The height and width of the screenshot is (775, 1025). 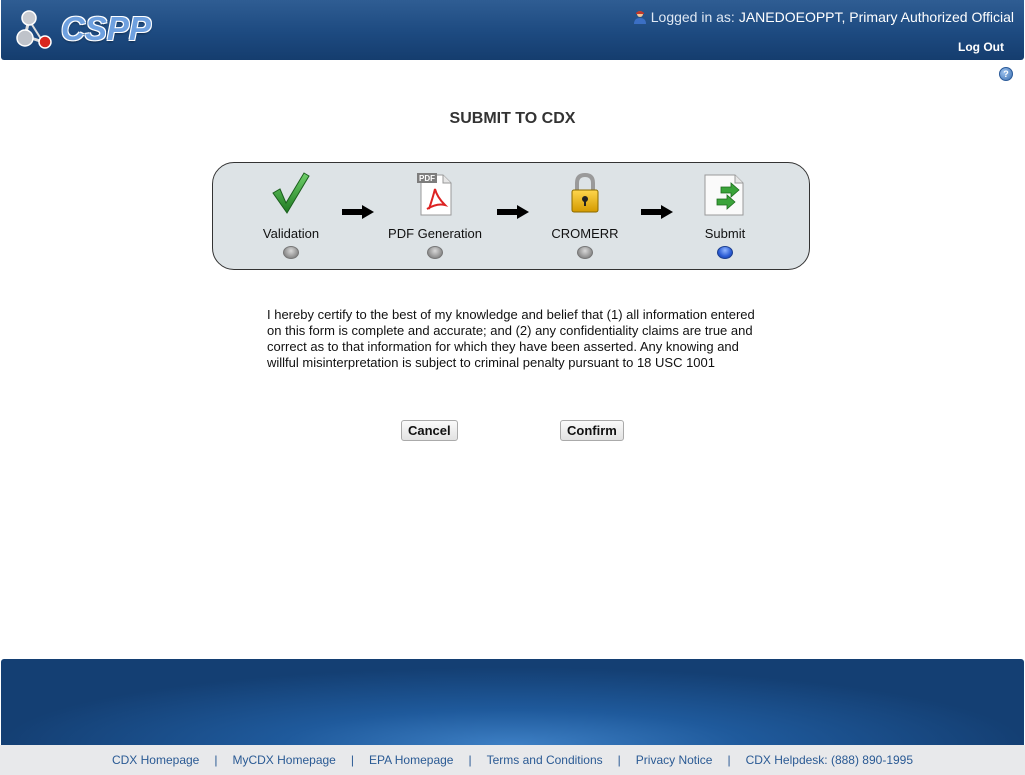 What do you see at coordinates (512, 118) in the screenshot?
I see `page-title: SUBMIT TO CDX` at bounding box center [512, 118].